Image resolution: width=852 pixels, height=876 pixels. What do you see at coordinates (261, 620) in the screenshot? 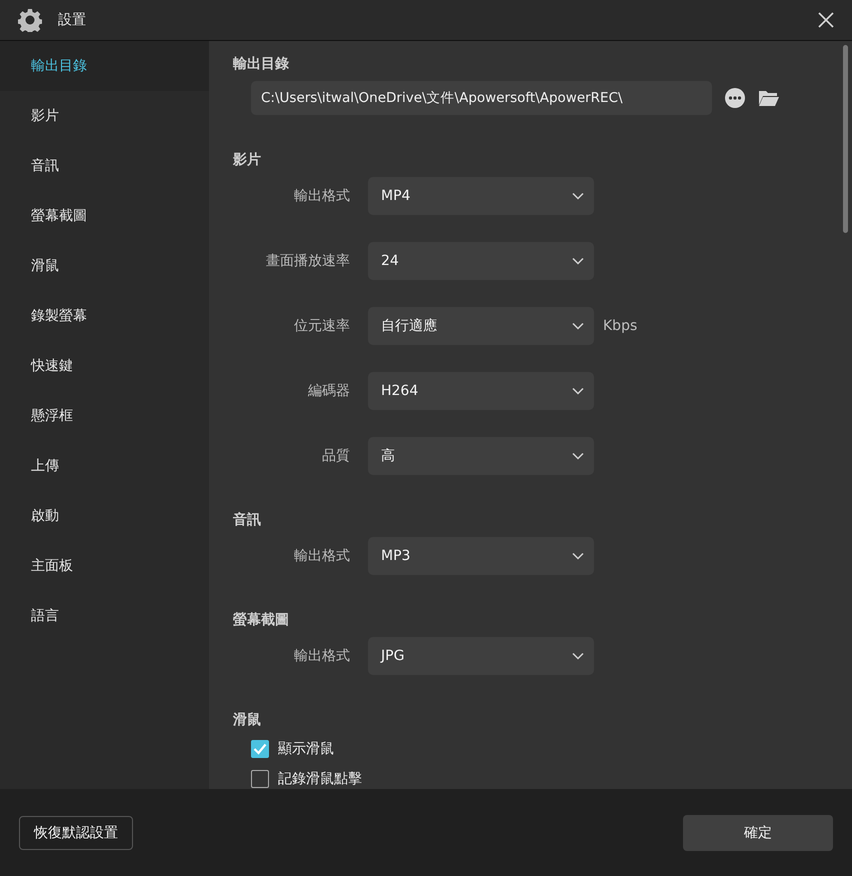
I see `section-title: 螢幕截圖` at bounding box center [261, 620].